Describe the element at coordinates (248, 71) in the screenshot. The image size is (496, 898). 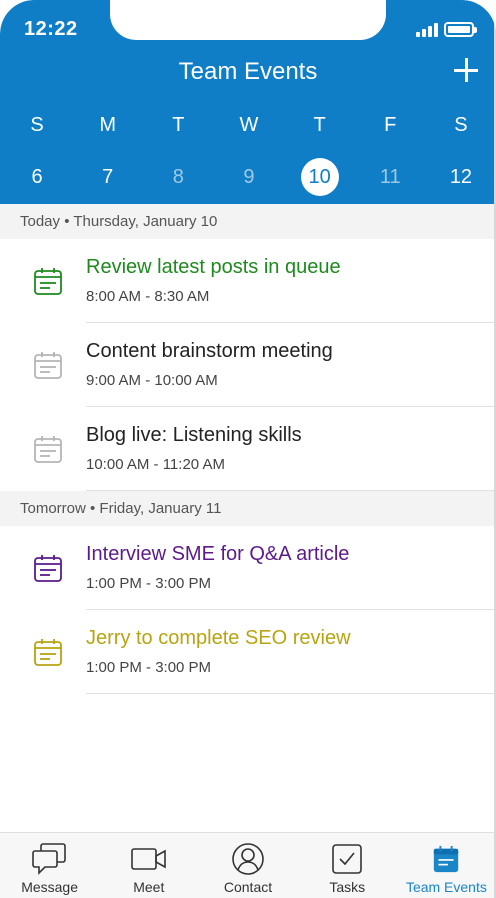
I see `page-title: Team Events` at that location.